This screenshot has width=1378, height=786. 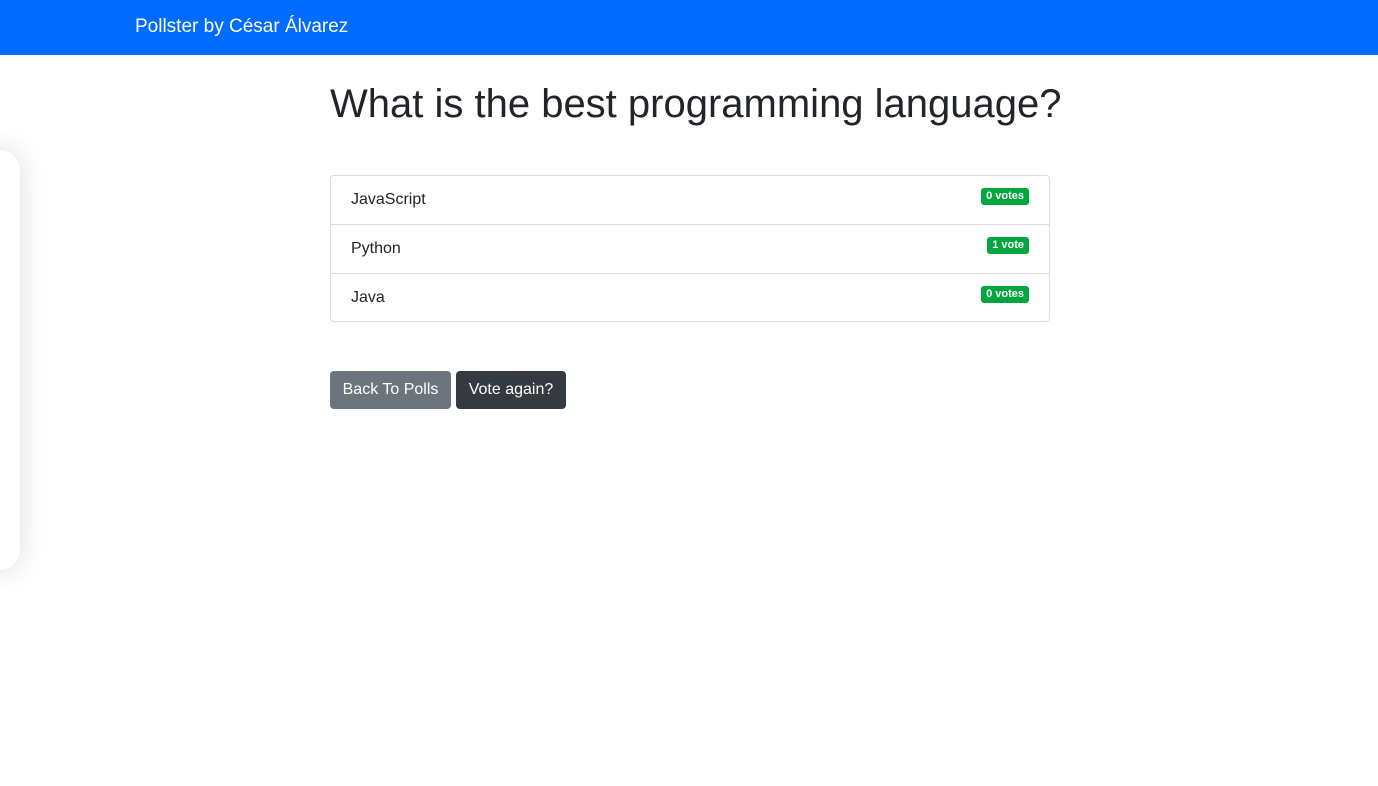 I want to click on poll-question: What is the best programming language?, so click(x=696, y=104).